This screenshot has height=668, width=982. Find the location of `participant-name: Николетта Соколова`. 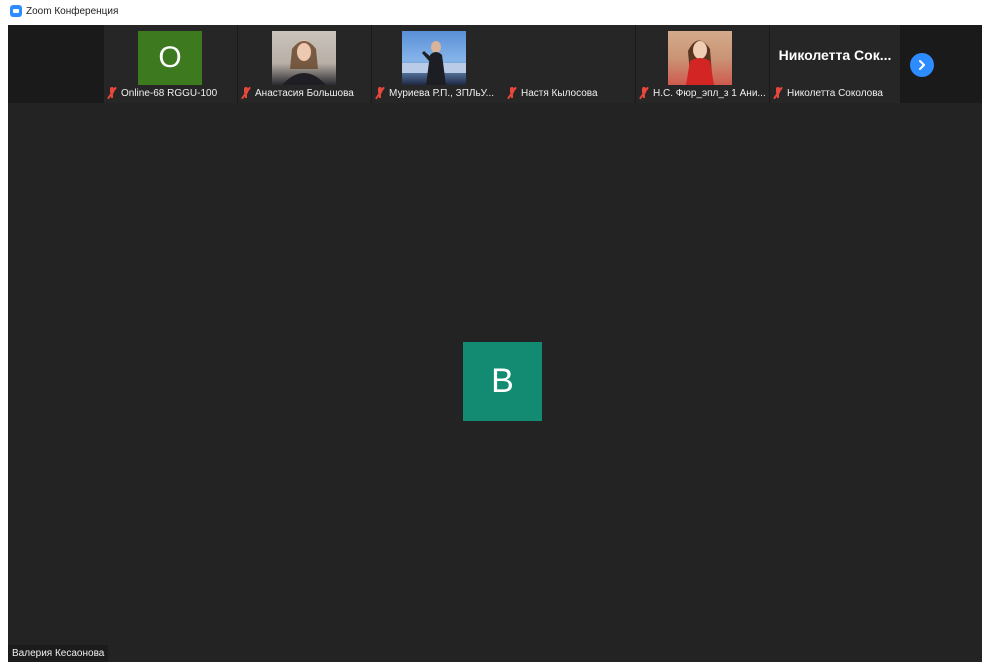

participant-name: Николетта Соколова is located at coordinates (835, 93).